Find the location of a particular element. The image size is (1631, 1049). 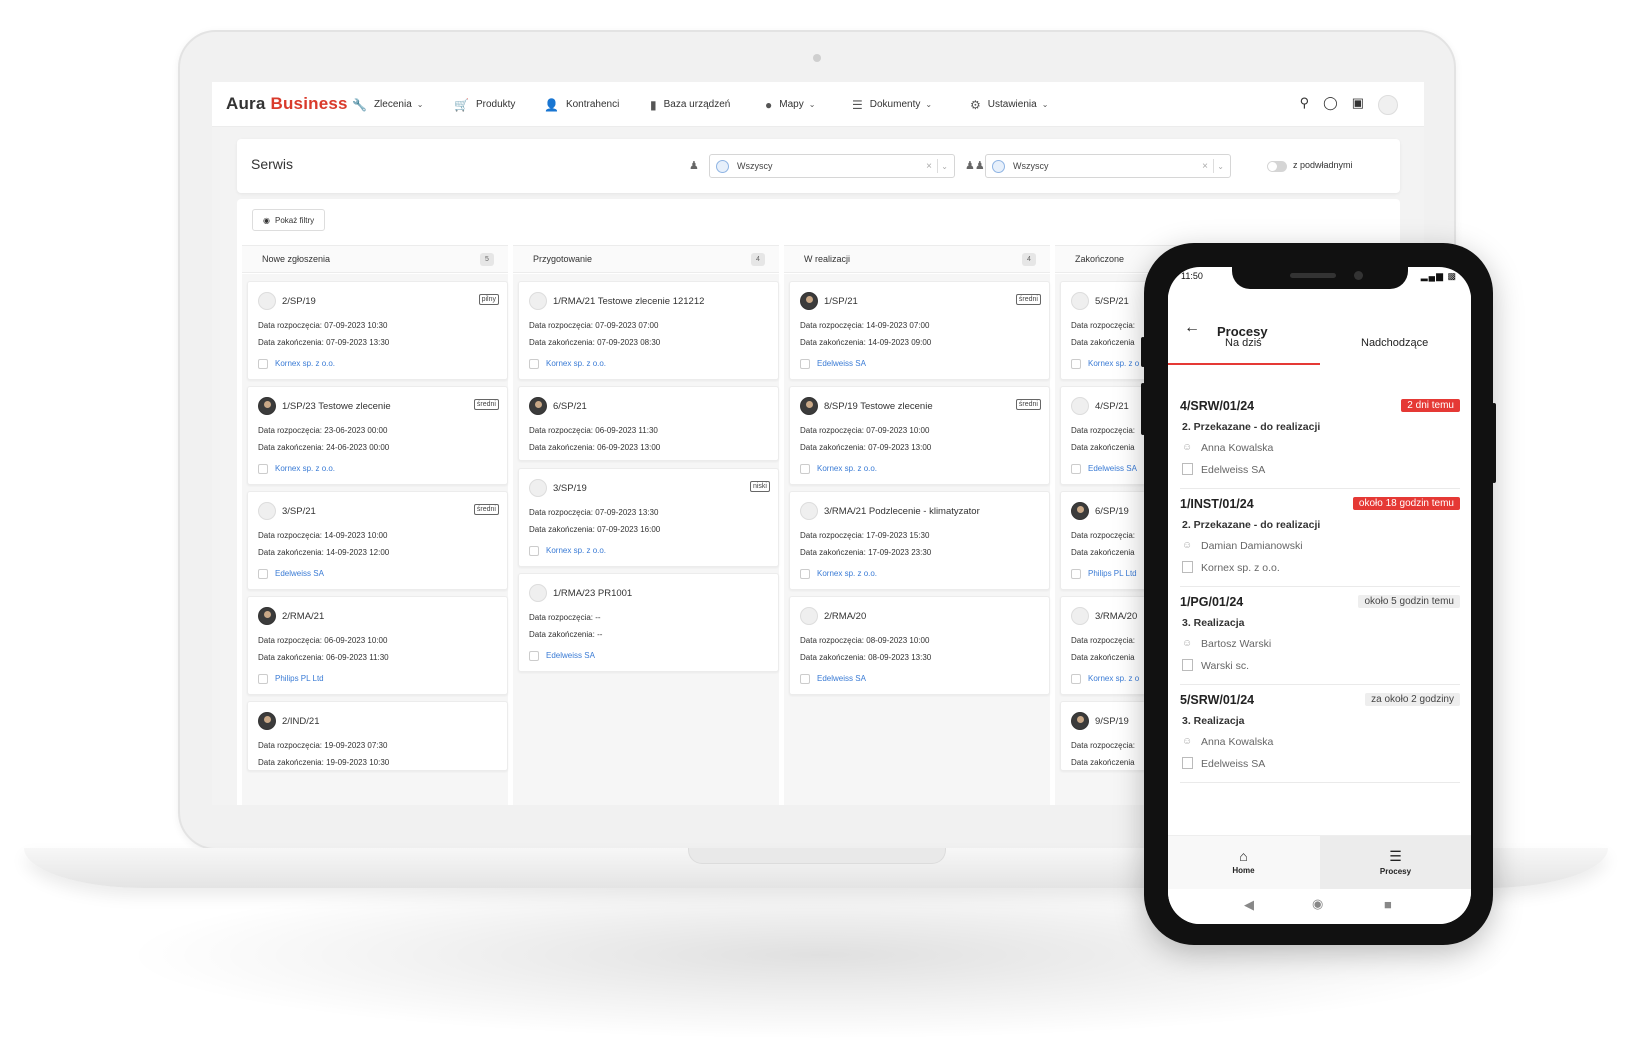

group-select: Wszyscy × ⌄ is located at coordinates (1108, 166).